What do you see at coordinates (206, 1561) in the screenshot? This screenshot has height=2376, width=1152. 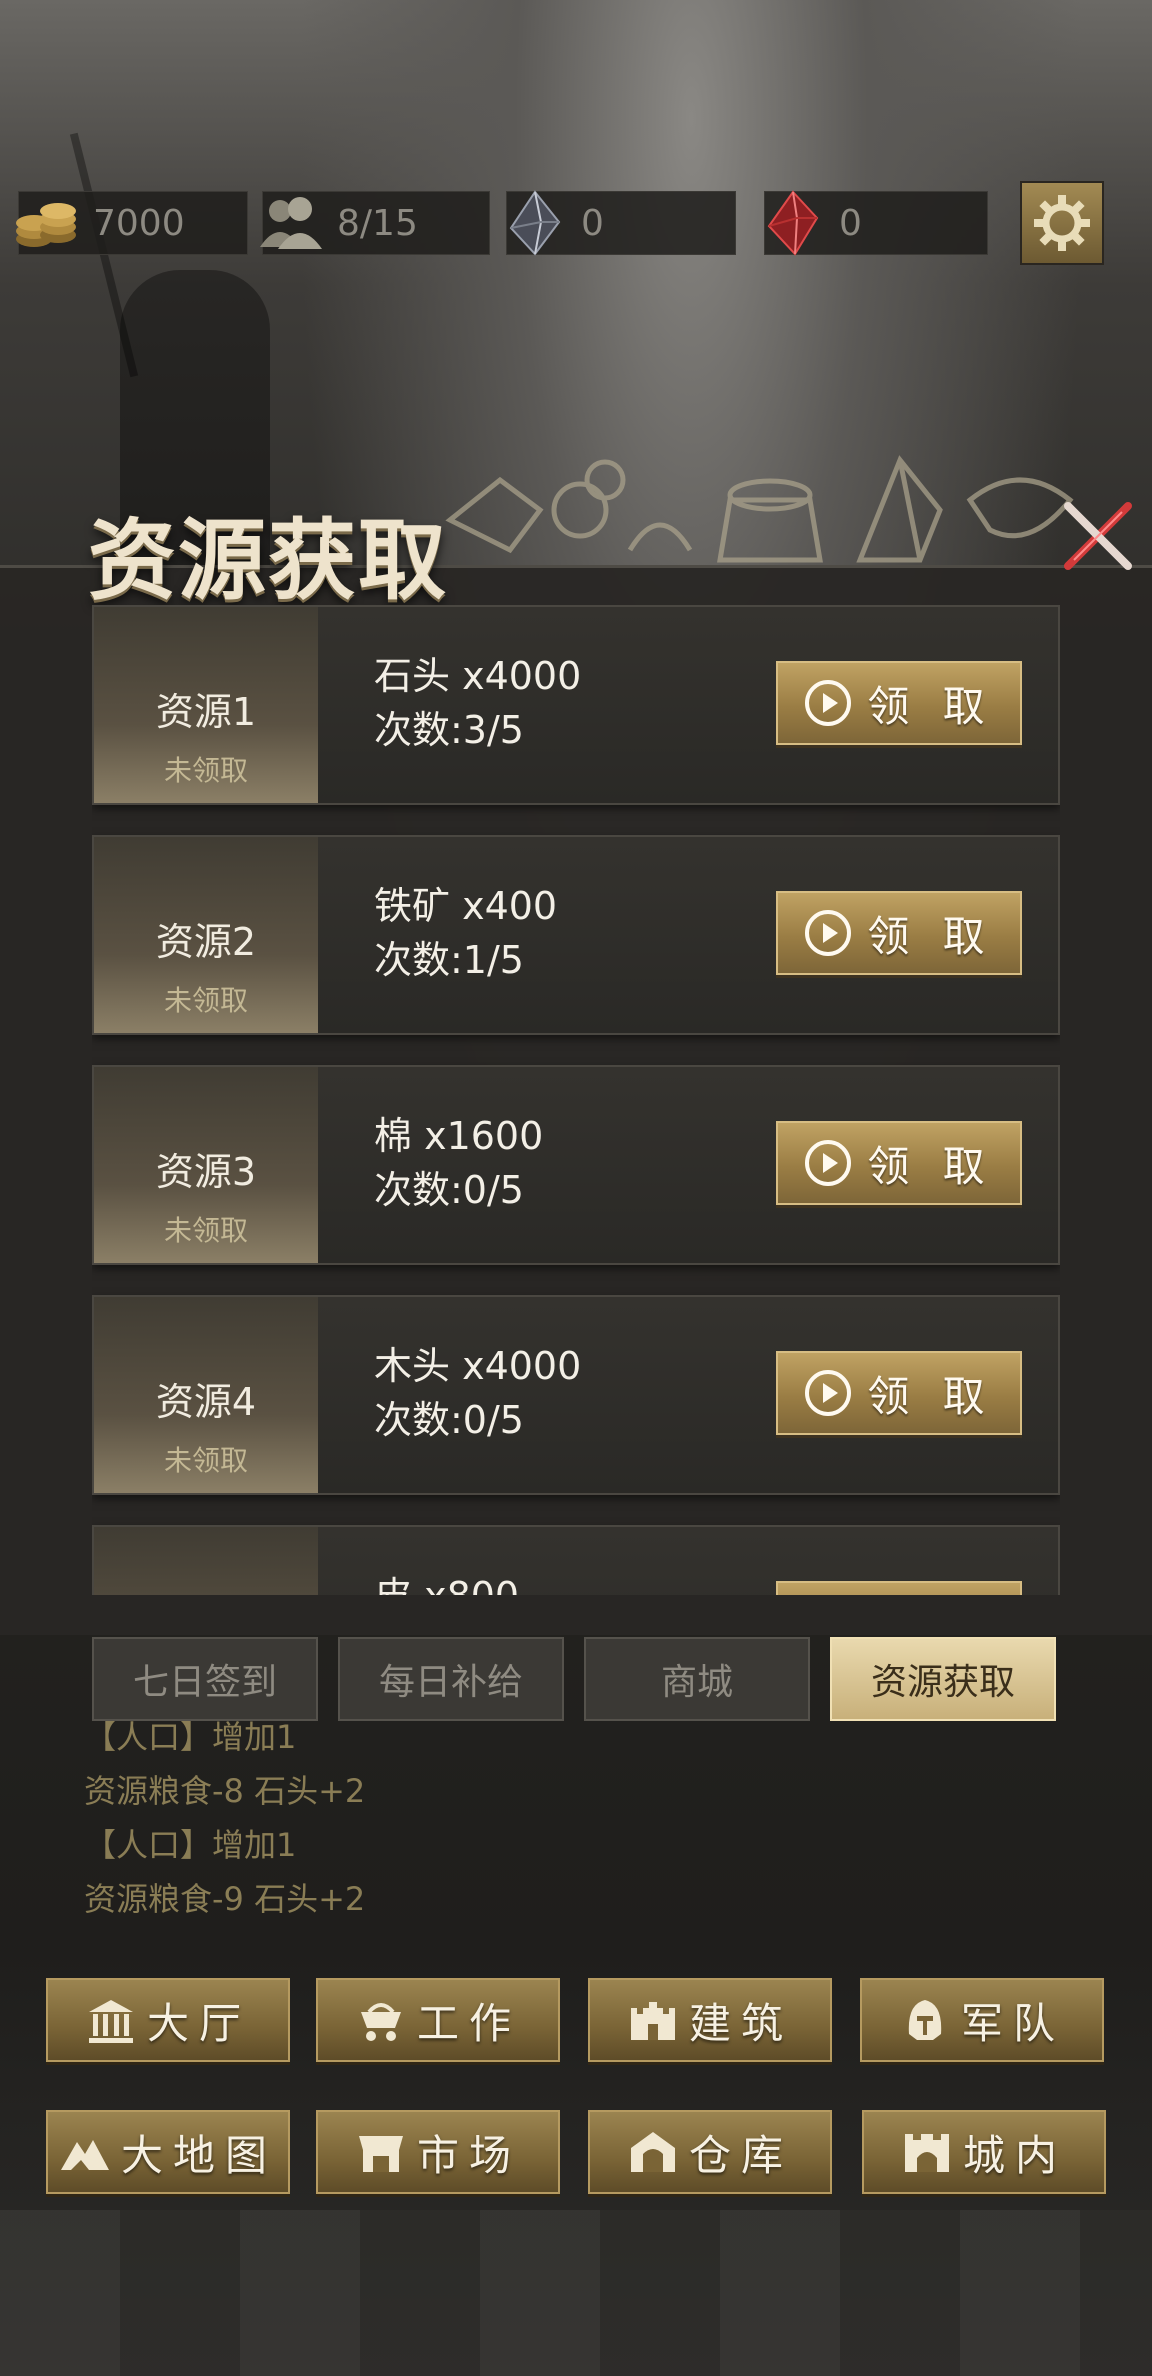 I see `card-side` at bounding box center [206, 1561].